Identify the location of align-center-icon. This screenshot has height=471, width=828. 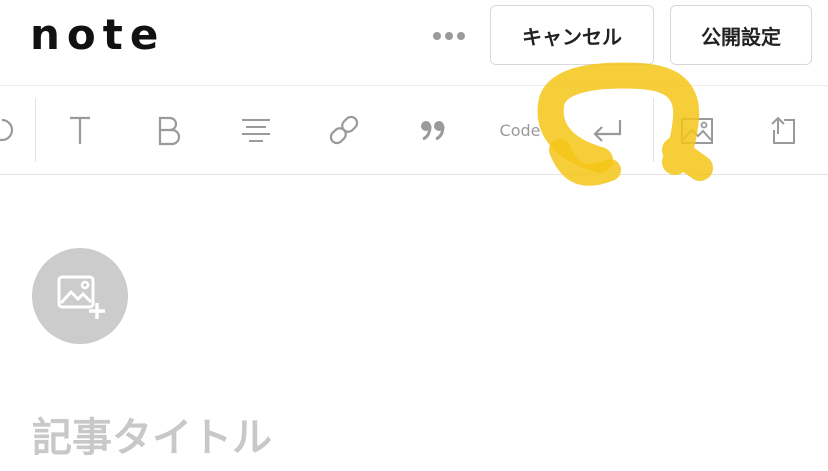
(256, 130).